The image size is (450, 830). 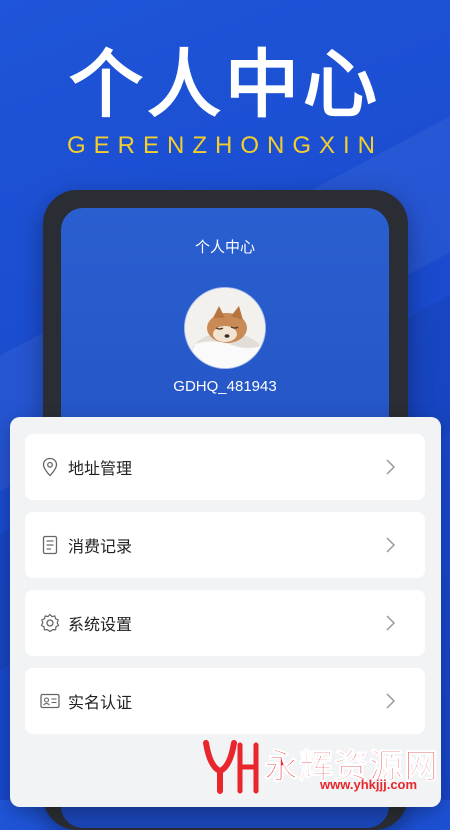 I want to click on hero-subtitle: GERENZHONGXIN, so click(x=224, y=145).